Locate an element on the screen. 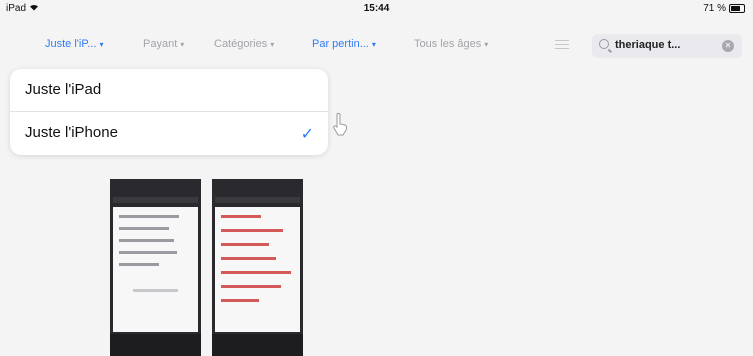 The image size is (753, 356). filter-sort: Par pertin... ▾ is located at coordinates (344, 44).